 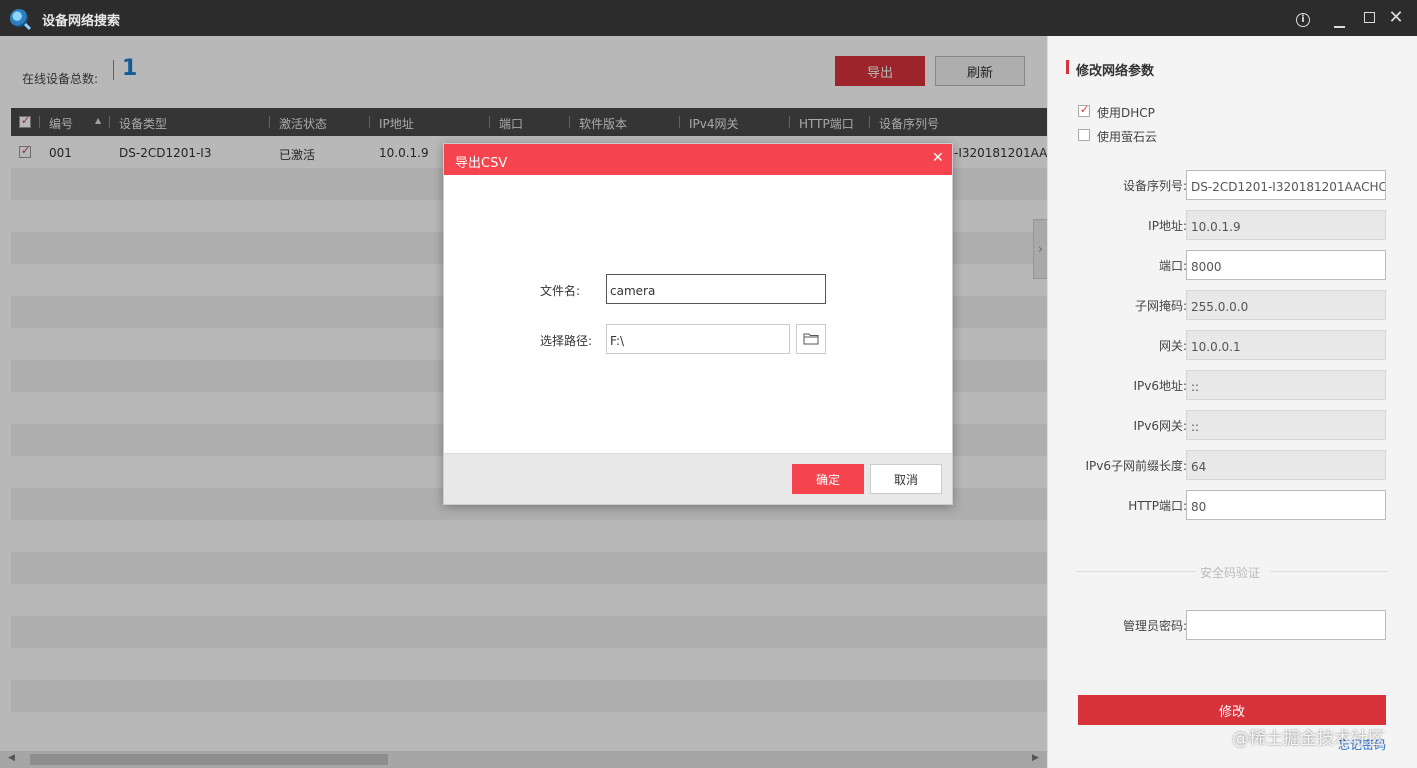 I want to click on watermark: @稀土掘金技术社区, so click(x=1308, y=739).